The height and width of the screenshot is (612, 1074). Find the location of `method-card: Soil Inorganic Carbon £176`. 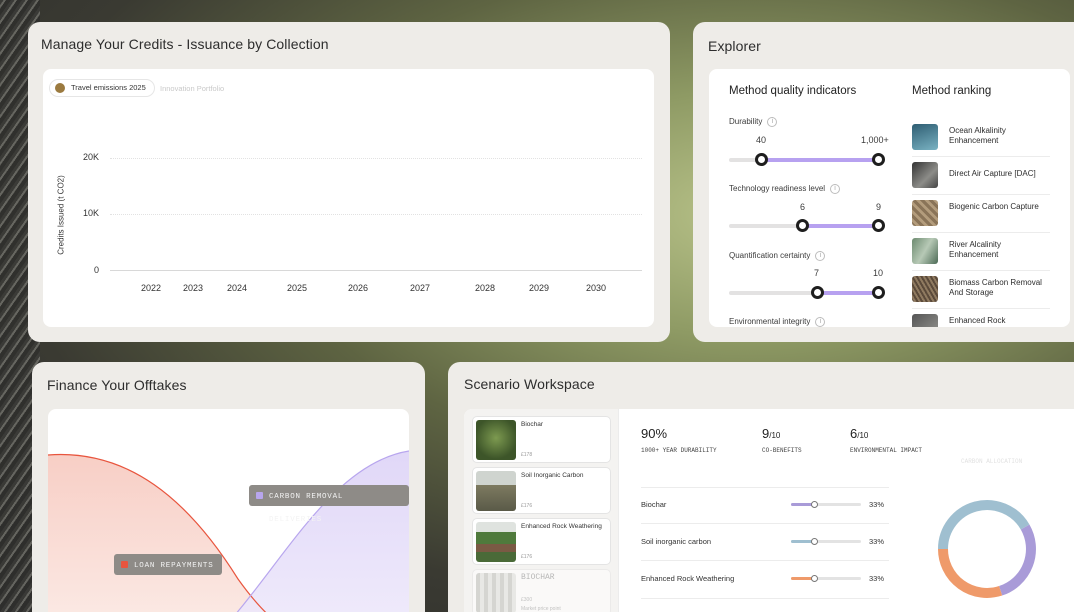

method-card: Soil Inorganic Carbon £176 is located at coordinates (541, 490).